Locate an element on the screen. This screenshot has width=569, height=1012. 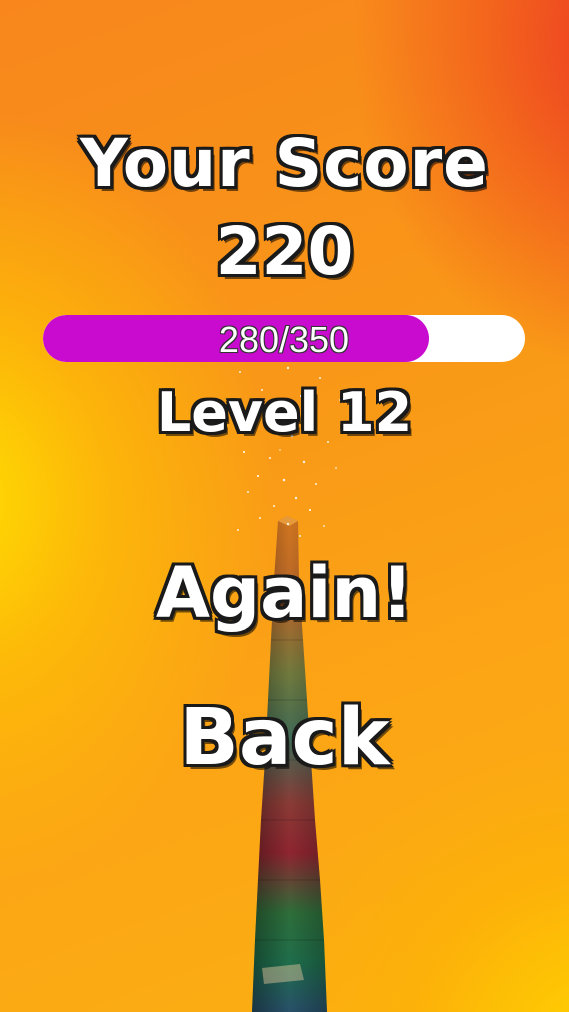
score-title: Your Score is located at coordinates (284, 163).